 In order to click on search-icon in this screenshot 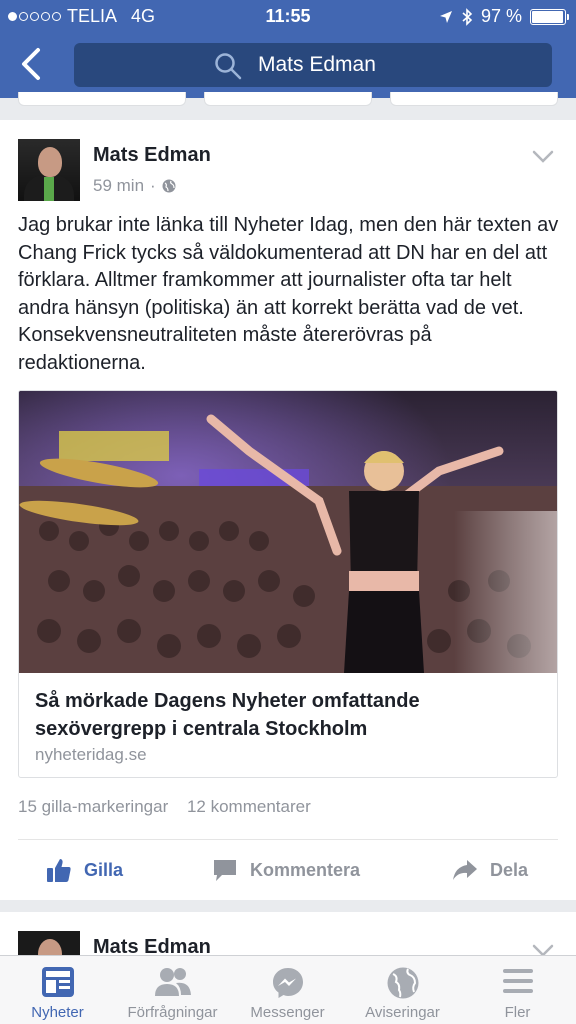, I will do `click(228, 66)`.